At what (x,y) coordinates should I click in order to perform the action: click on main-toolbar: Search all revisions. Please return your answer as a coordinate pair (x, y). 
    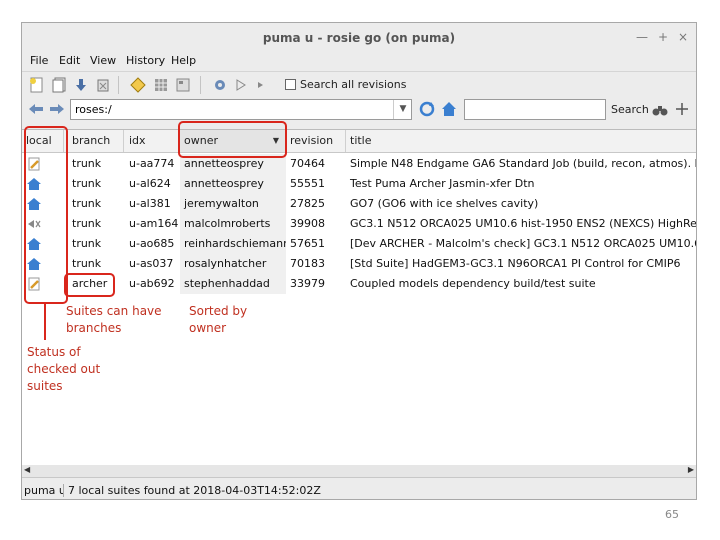
    Looking at the image, I should click on (359, 84).